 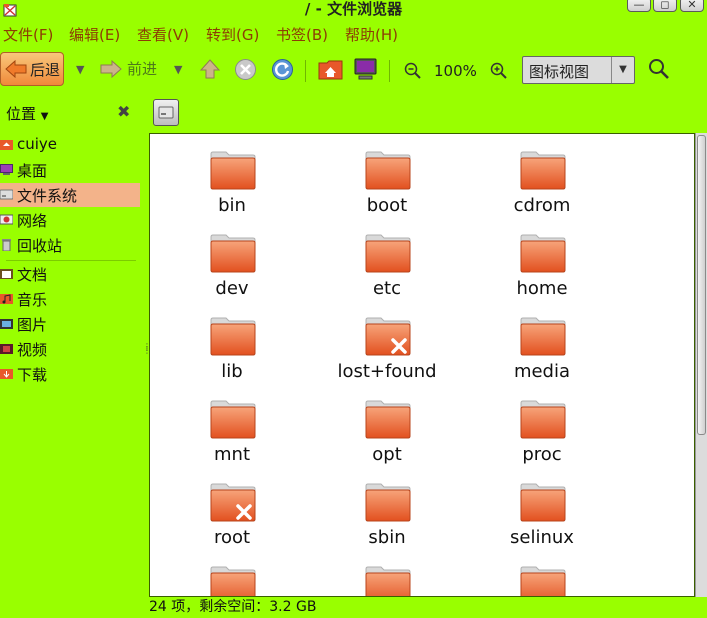 I want to click on zoom-in-icon, so click(x=498, y=70).